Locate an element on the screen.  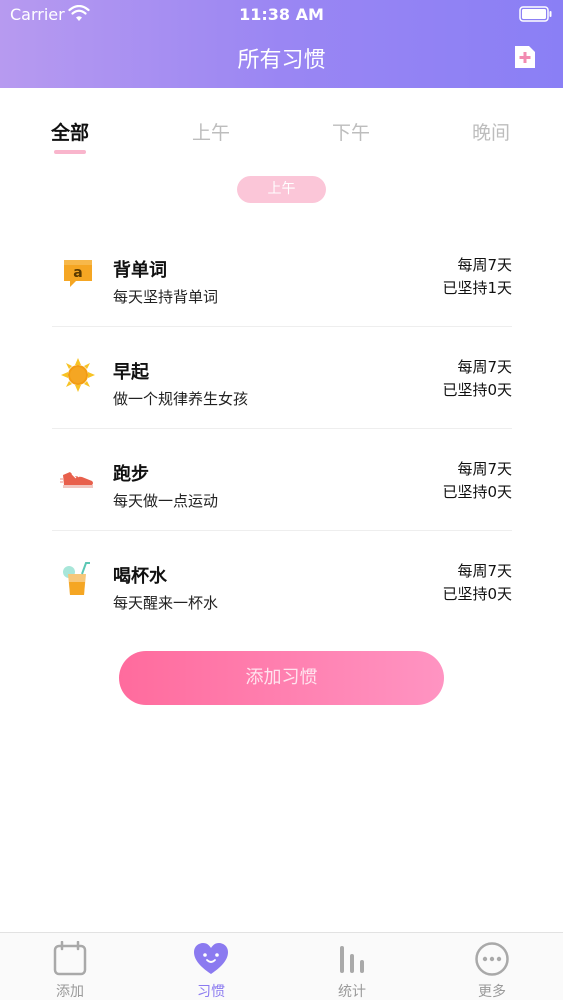
status-bar: Carrier 11:38 AM is located at coordinates (281, 15).